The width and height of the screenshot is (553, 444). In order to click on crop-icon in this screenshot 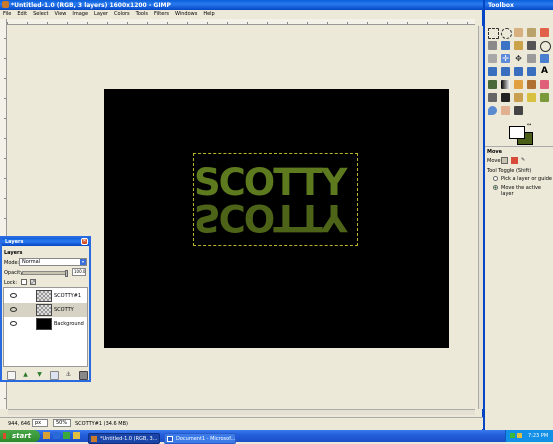, I will do `click(531, 58)`.